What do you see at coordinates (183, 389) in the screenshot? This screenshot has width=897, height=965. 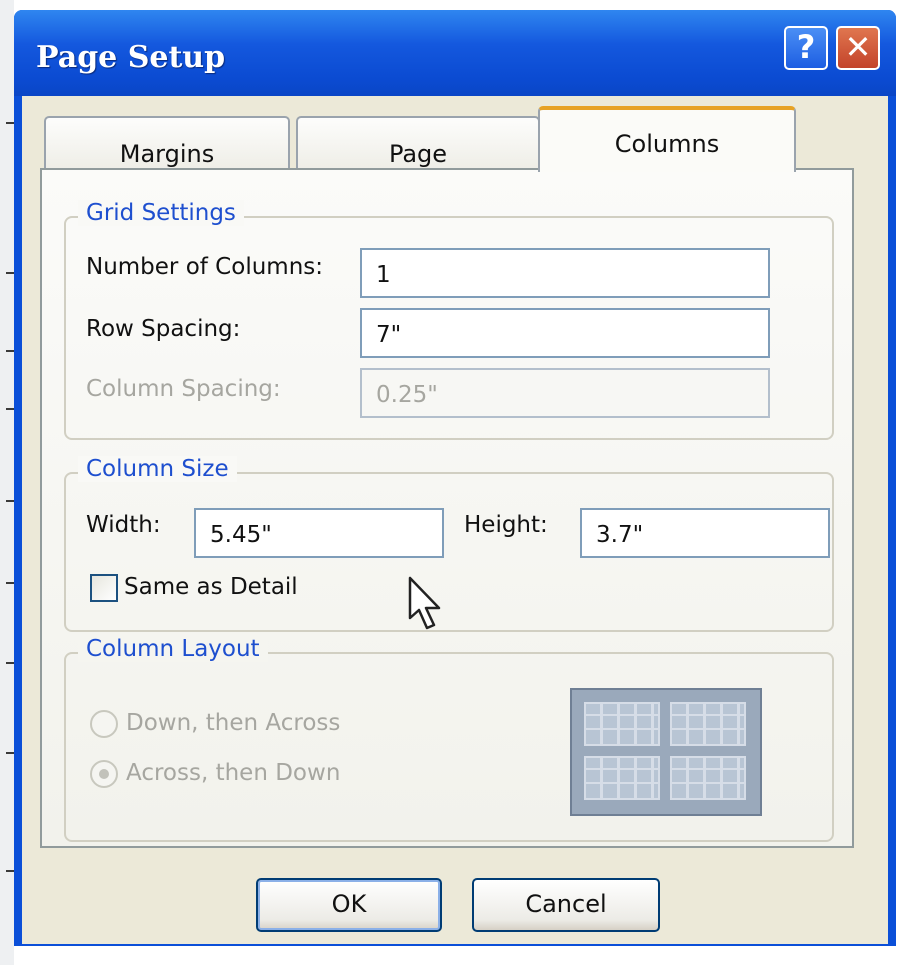 I see `column-spacing-label: Column Spacing:` at bounding box center [183, 389].